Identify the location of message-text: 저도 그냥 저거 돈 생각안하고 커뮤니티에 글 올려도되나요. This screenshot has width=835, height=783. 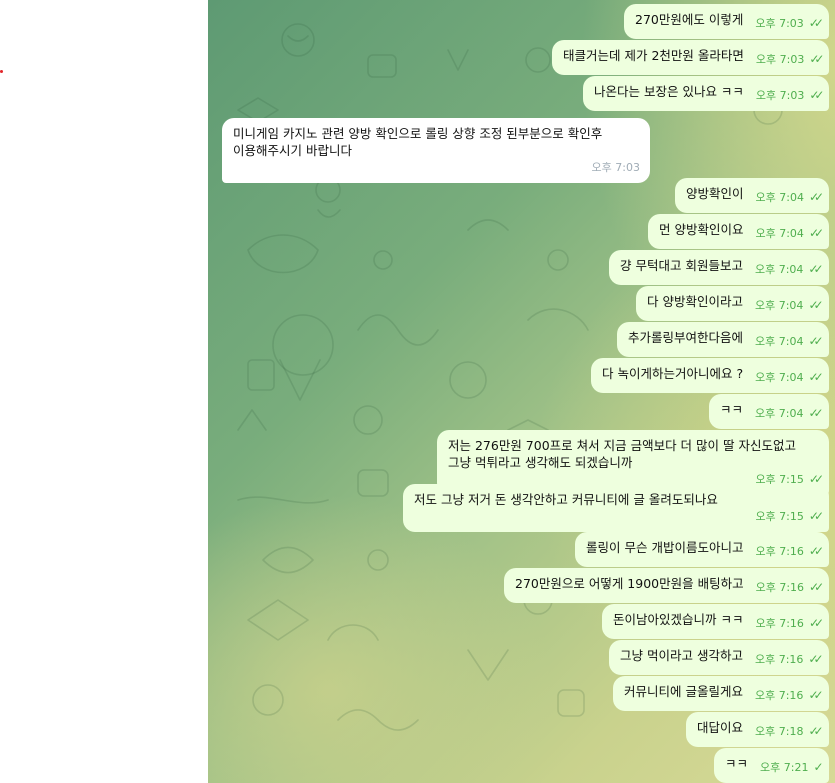
(616, 499).